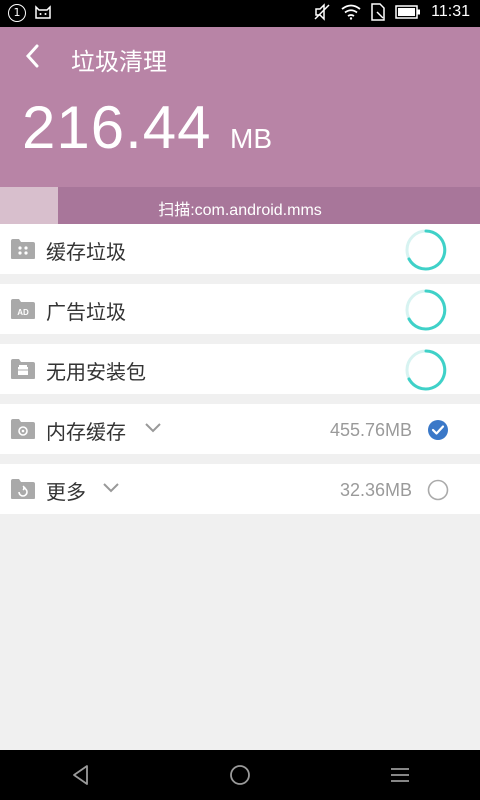 The image size is (480, 800). What do you see at coordinates (86, 312) in the screenshot?
I see `category-label: 广告垃圾` at bounding box center [86, 312].